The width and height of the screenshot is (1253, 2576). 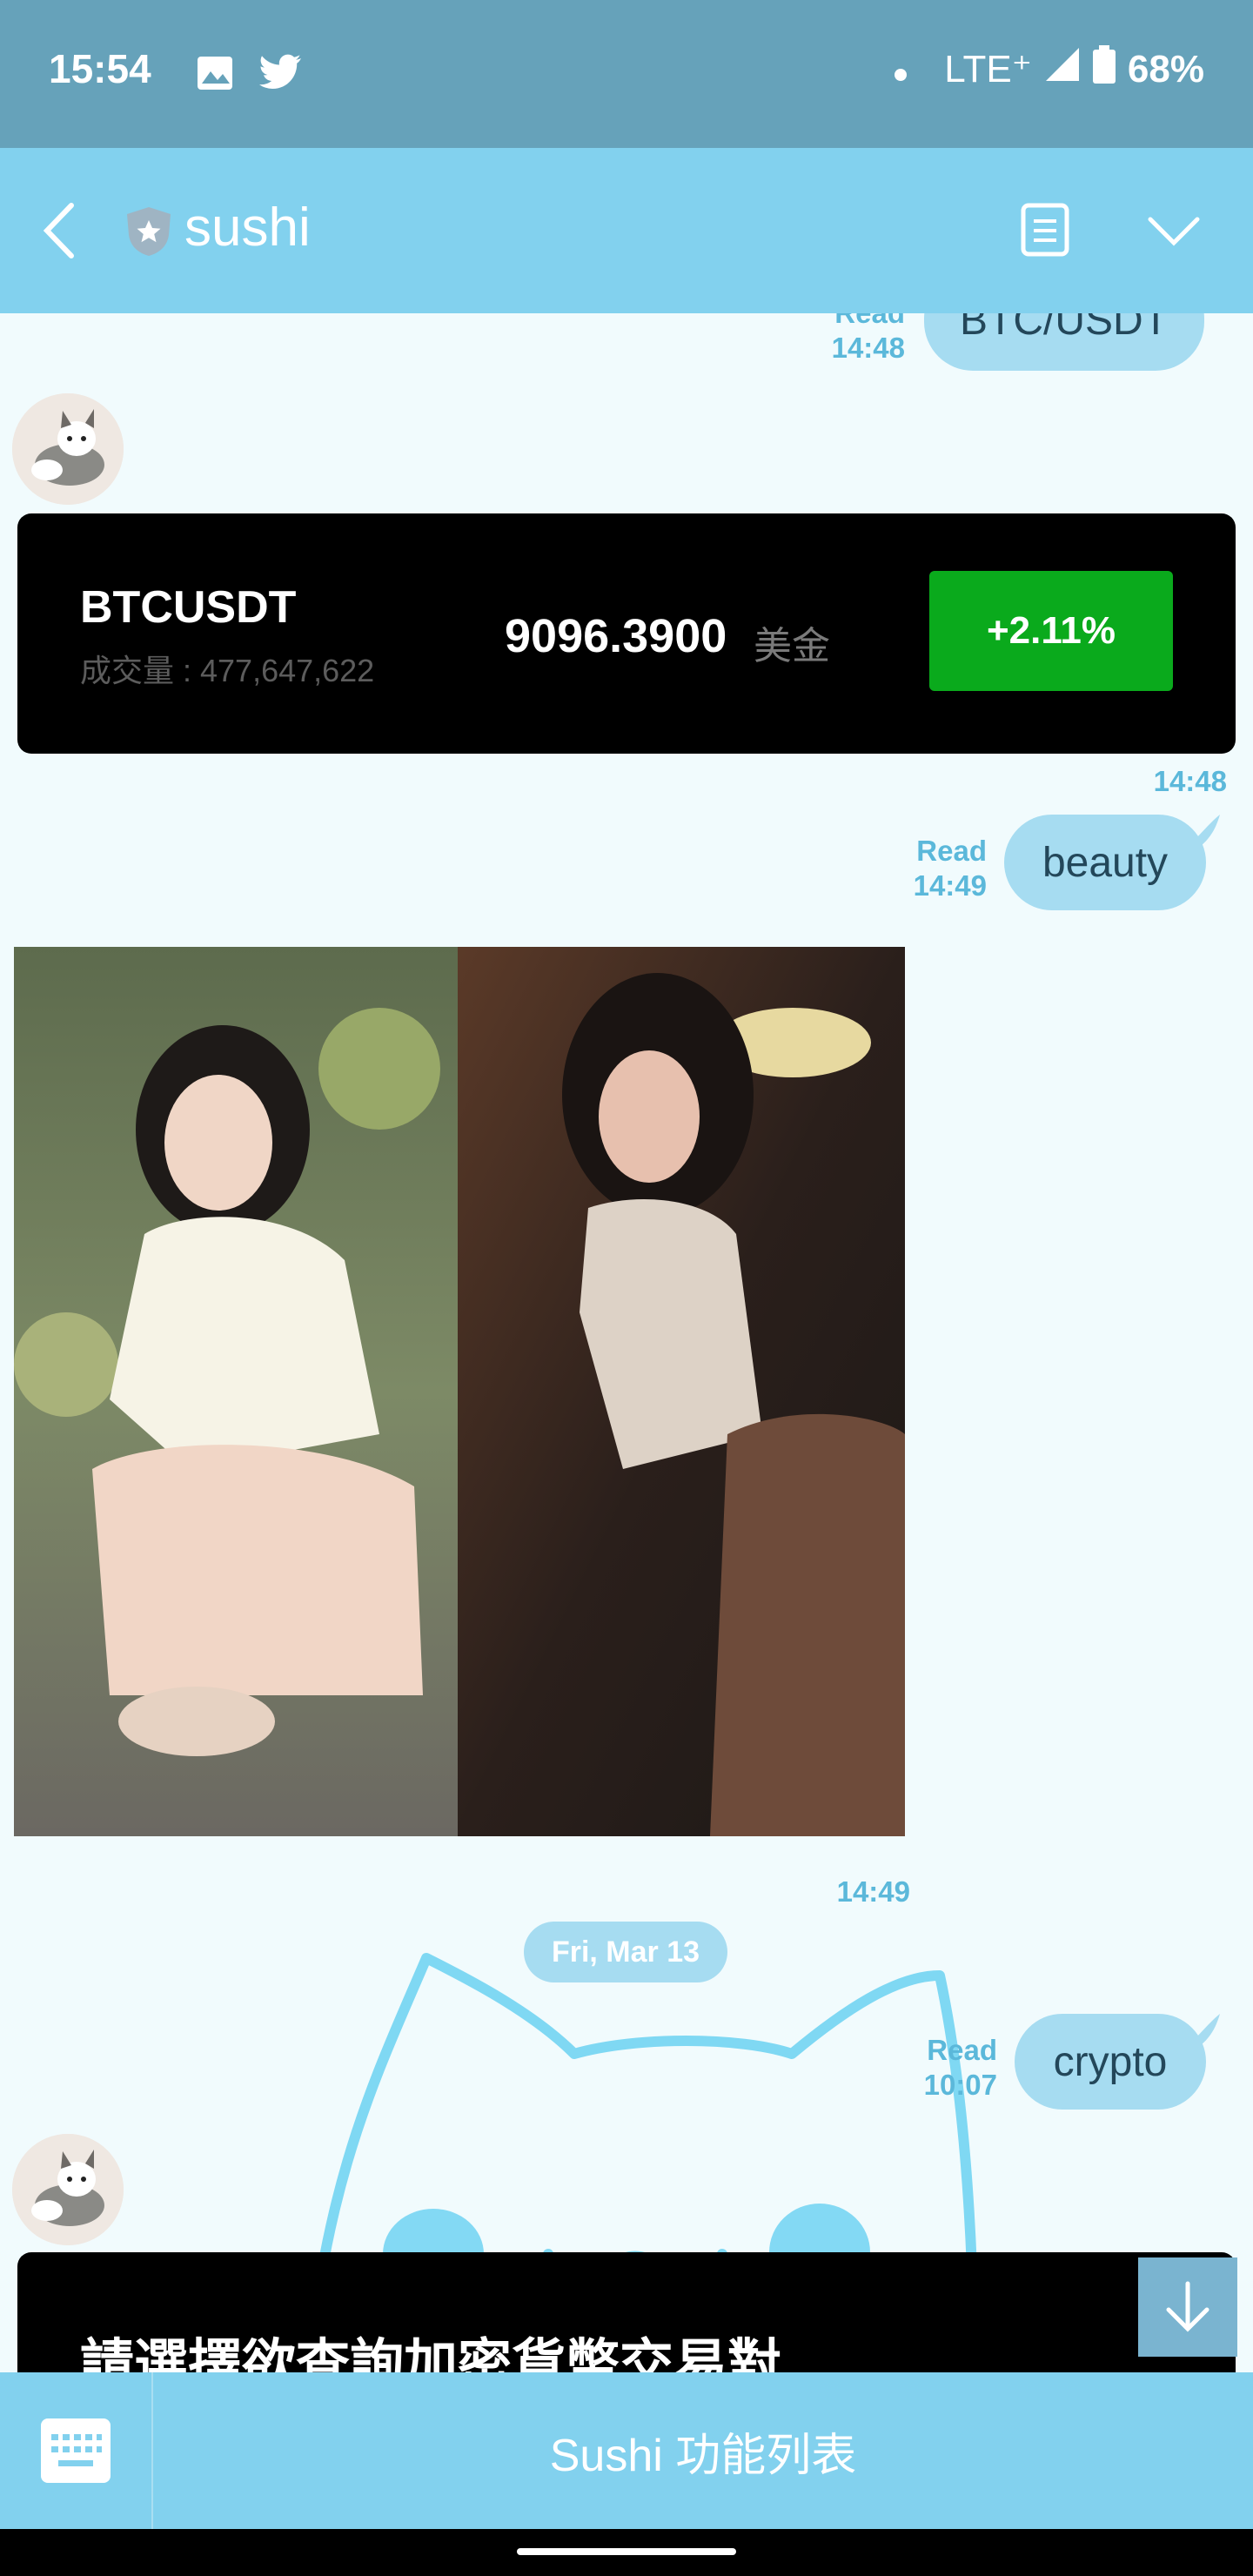 I want to click on battery-level: 68%, so click(x=1165, y=69).